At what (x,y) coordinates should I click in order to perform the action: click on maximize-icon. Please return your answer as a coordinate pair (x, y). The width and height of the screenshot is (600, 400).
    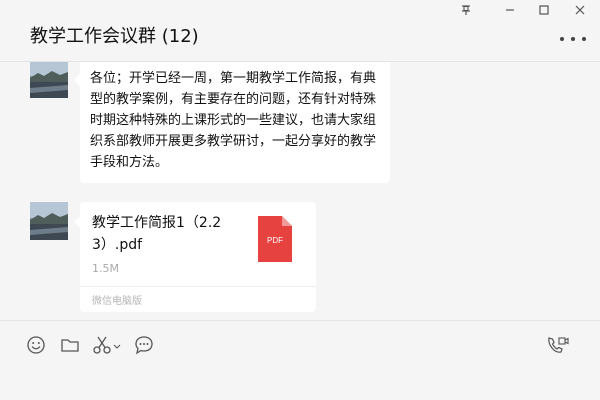
    Looking at the image, I should click on (544, 10).